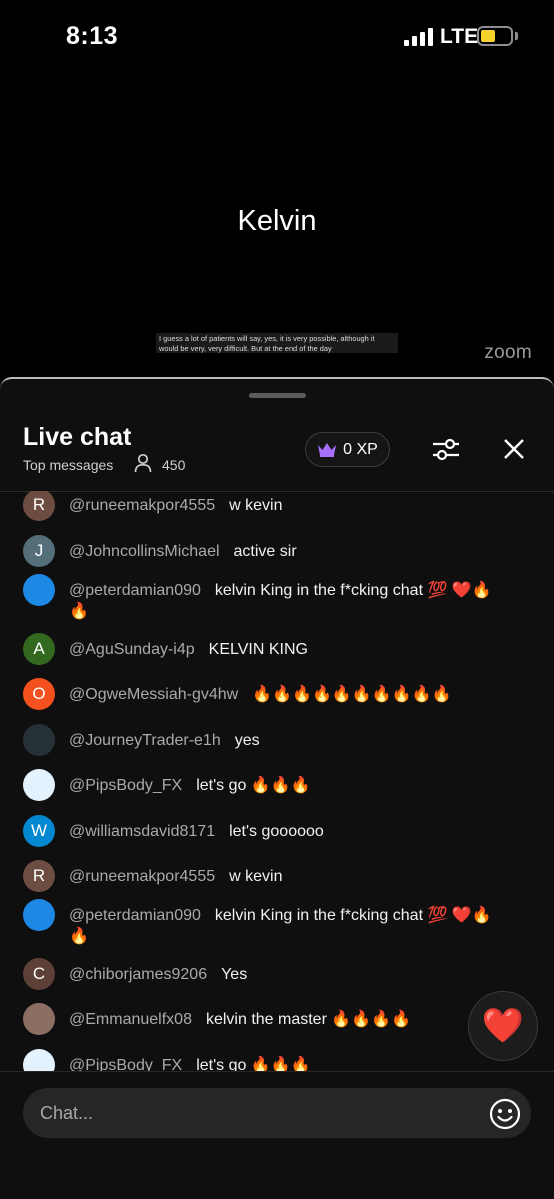 This screenshot has width=554, height=1199. Describe the element at coordinates (514, 449) in the screenshot. I see `close-icon` at that location.